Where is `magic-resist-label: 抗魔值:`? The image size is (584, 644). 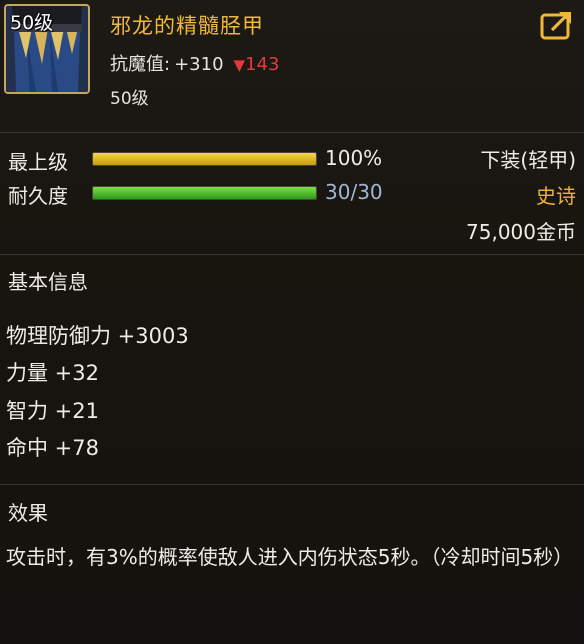 magic-resist-label: 抗魔值: is located at coordinates (140, 64).